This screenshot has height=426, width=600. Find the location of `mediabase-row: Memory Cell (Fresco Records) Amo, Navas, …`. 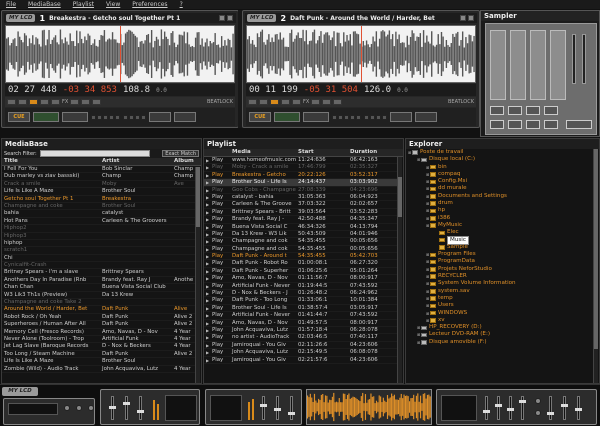

mediabase-row: Memory Cell (Fresco Records) Amo, Navas, … is located at coordinates (99, 332).